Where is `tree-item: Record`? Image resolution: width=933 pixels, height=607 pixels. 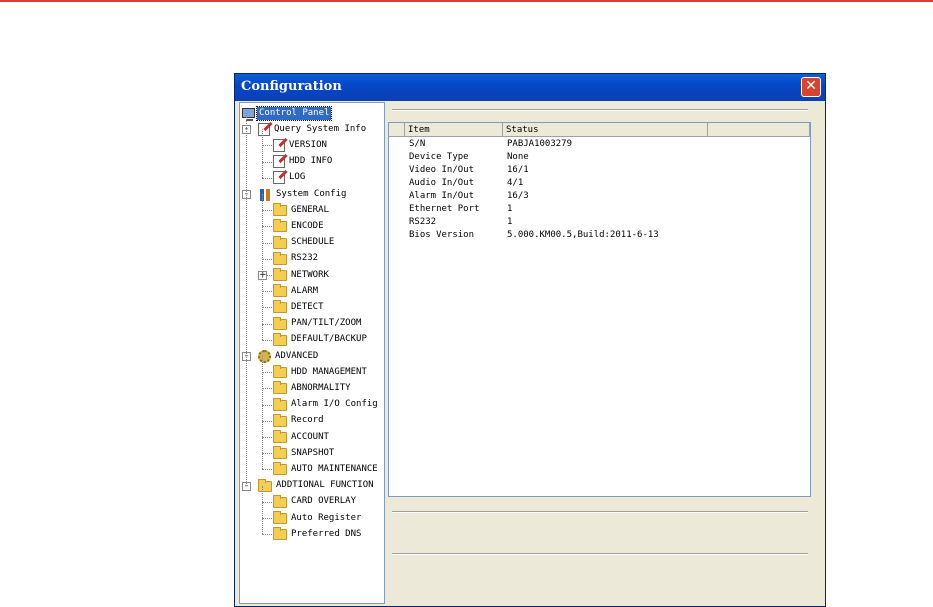
tree-item: Record is located at coordinates (299, 421).